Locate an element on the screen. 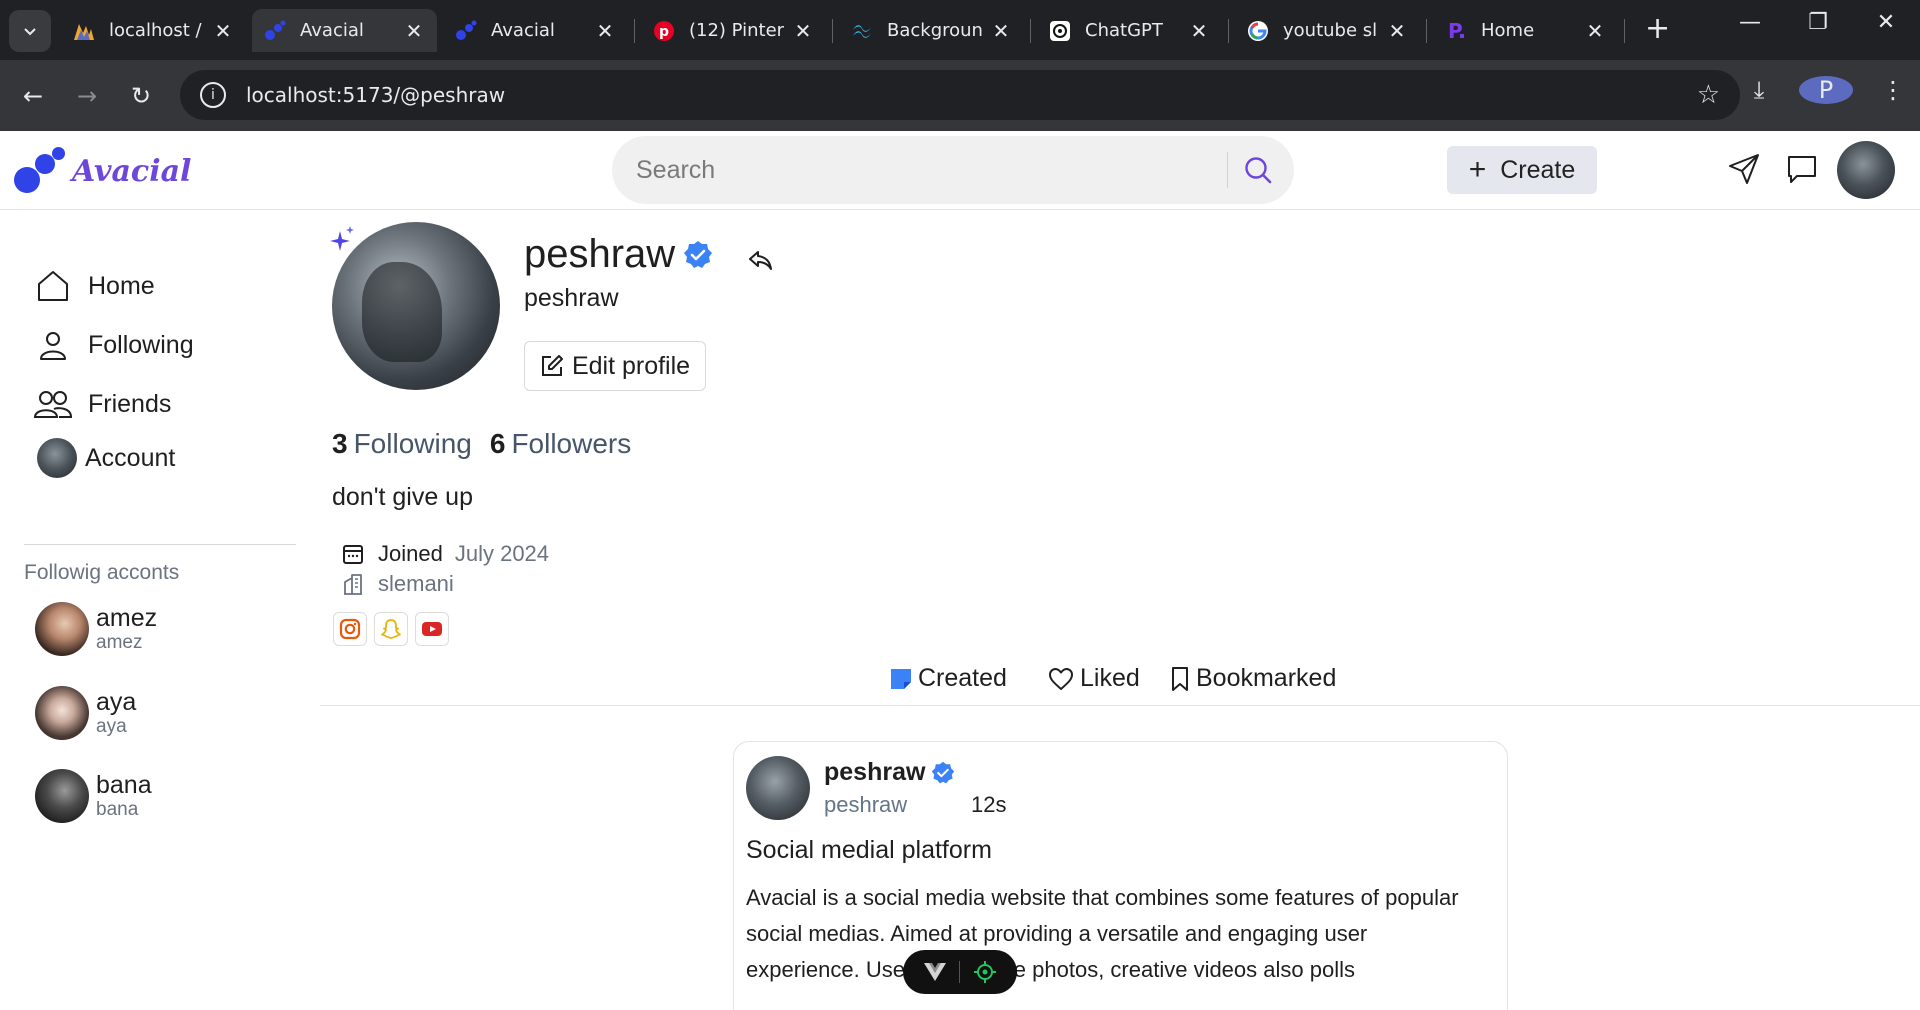  tab-title: (12) Pinter is located at coordinates (737, 30).